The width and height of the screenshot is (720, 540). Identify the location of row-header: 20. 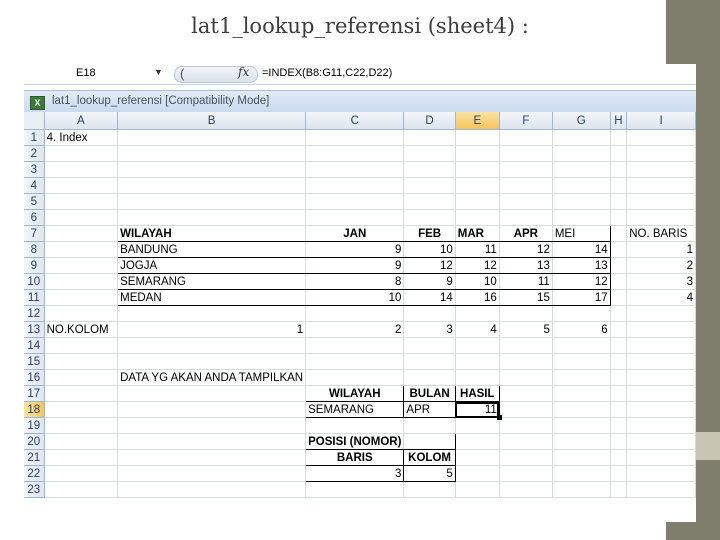
(34, 441).